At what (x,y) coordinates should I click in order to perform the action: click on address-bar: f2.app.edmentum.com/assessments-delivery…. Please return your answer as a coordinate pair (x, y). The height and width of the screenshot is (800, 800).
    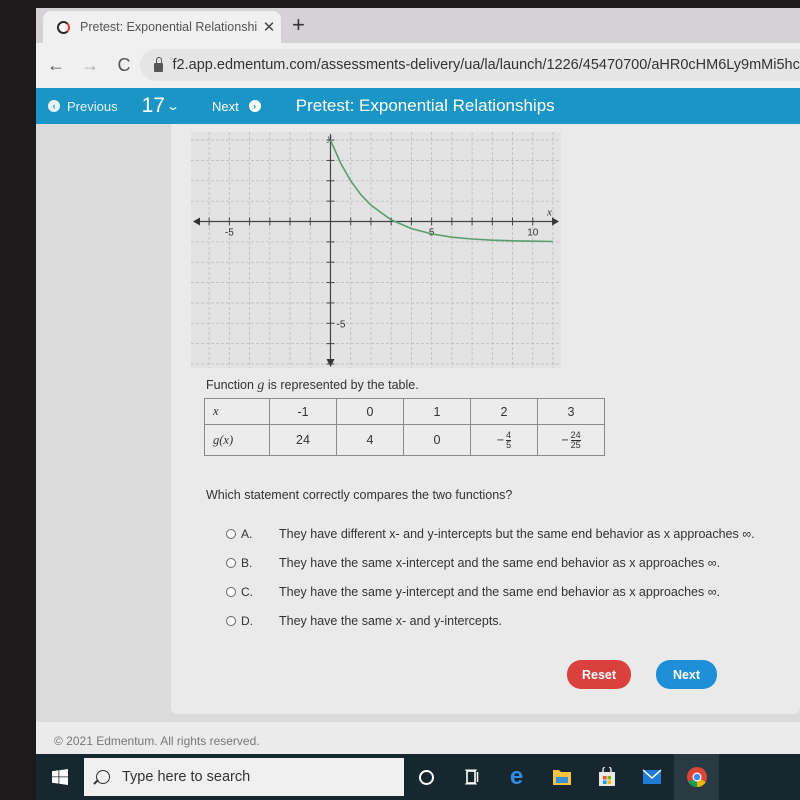
    Looking at the image, I should click on (470, 65).